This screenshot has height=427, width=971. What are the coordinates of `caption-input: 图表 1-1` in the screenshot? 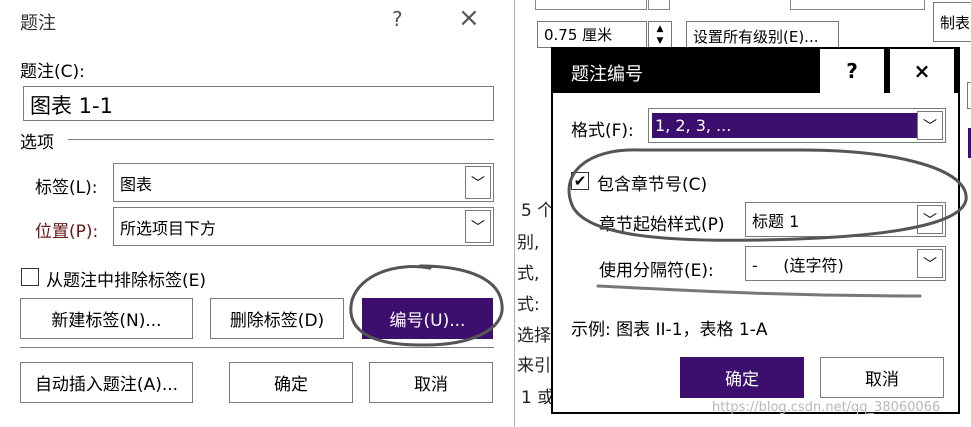 It's located at (258, 103).